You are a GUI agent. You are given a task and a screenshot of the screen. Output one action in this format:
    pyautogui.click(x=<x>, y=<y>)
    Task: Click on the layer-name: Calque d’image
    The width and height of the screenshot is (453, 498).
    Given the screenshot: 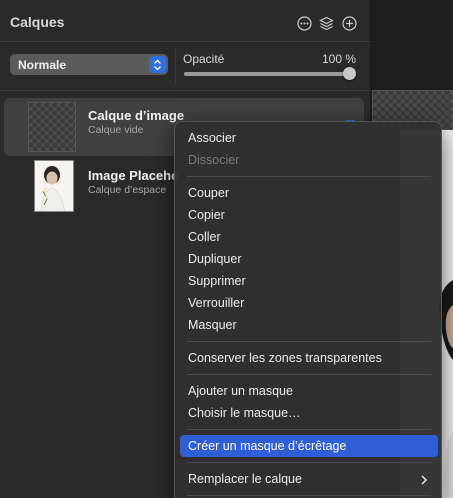 What is the action you would take?
    pyautogui.click(x=136, y=115)
    